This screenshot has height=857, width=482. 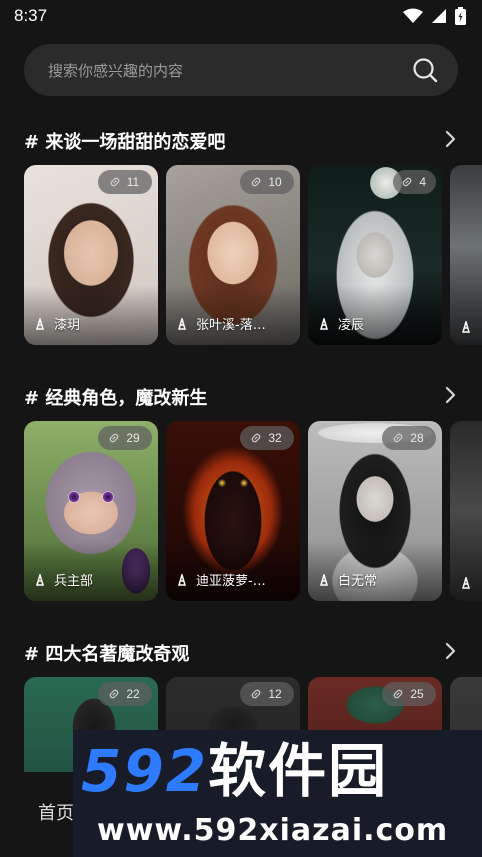 What do you see at coordinates (439, 16) in the screenshot?
I see `cellular-signal-icon` at bounding box center [439, 16].